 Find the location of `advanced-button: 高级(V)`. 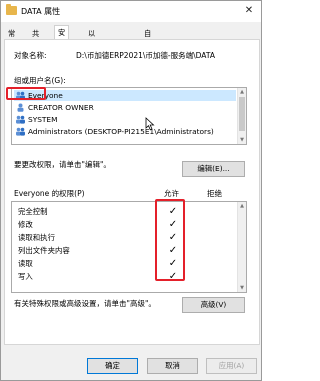

advanced-button: 高级(V) is located at coordinates (213, 305).